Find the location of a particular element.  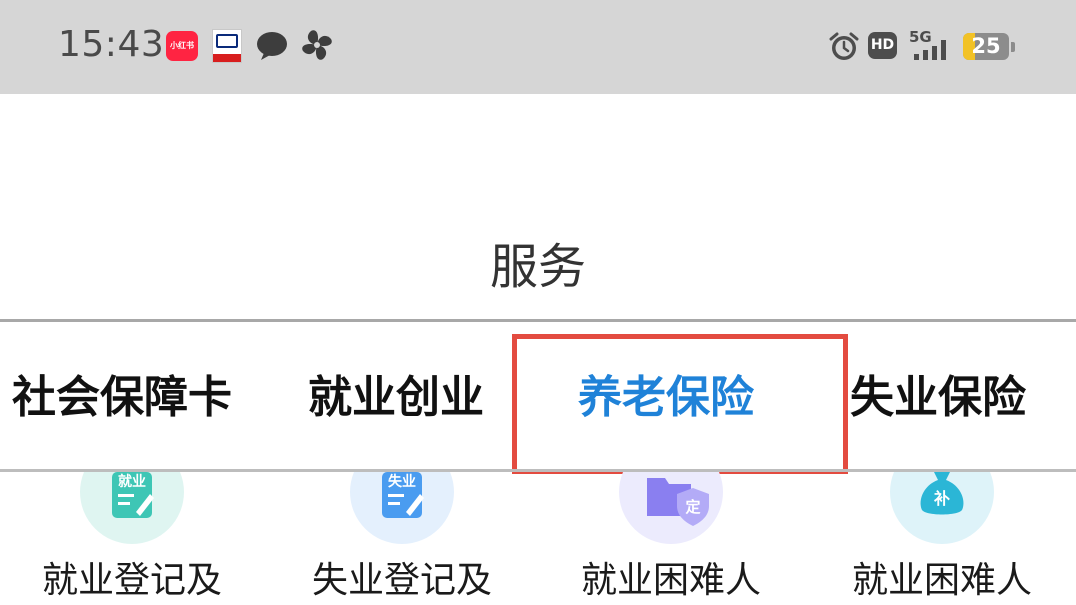

highlight-box is located at coordinates (680, 404).